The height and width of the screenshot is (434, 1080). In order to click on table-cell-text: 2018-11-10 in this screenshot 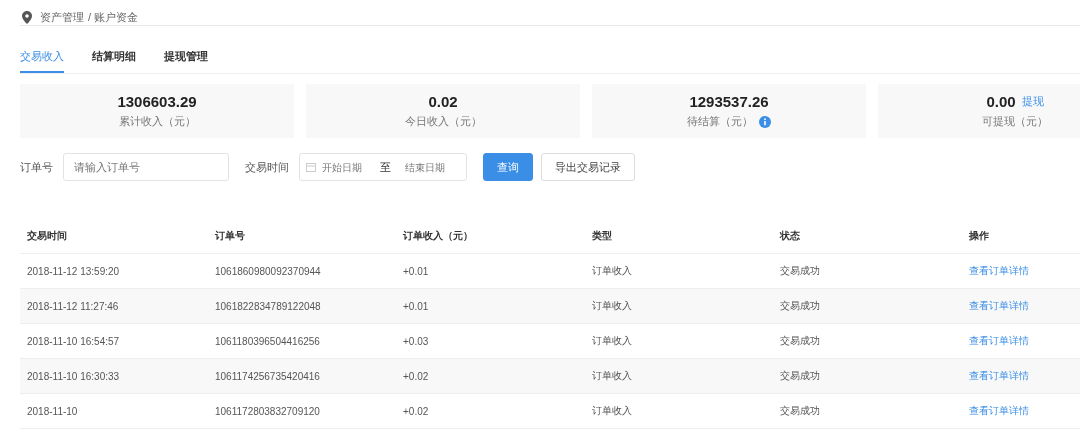, I will do `click(52, 411)`.